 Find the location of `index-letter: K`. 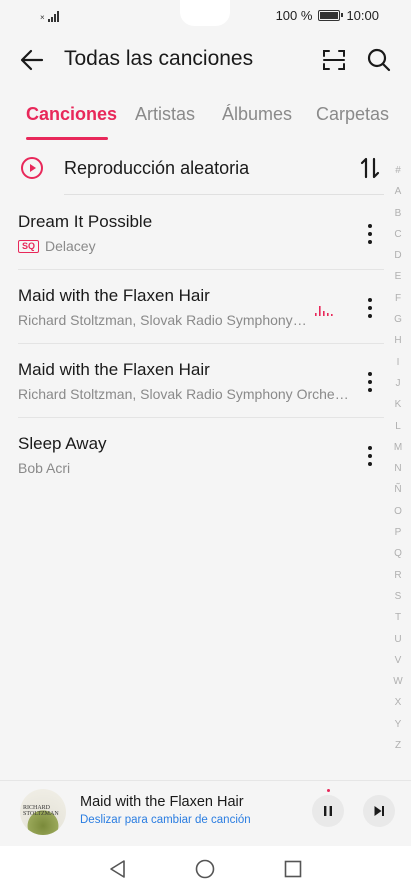

index-letter: K is located at coordinates (398, 404).